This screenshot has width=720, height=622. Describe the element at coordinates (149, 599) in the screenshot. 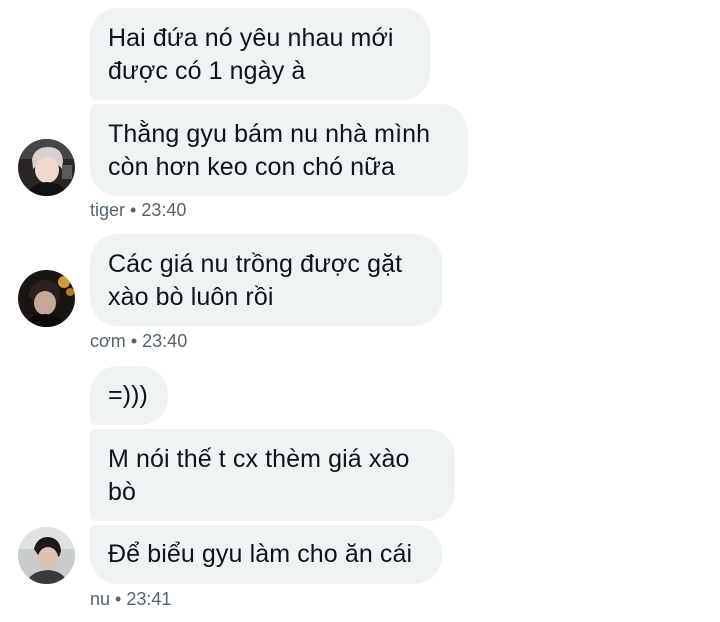

I see `timestamp: 23:41` at that location.